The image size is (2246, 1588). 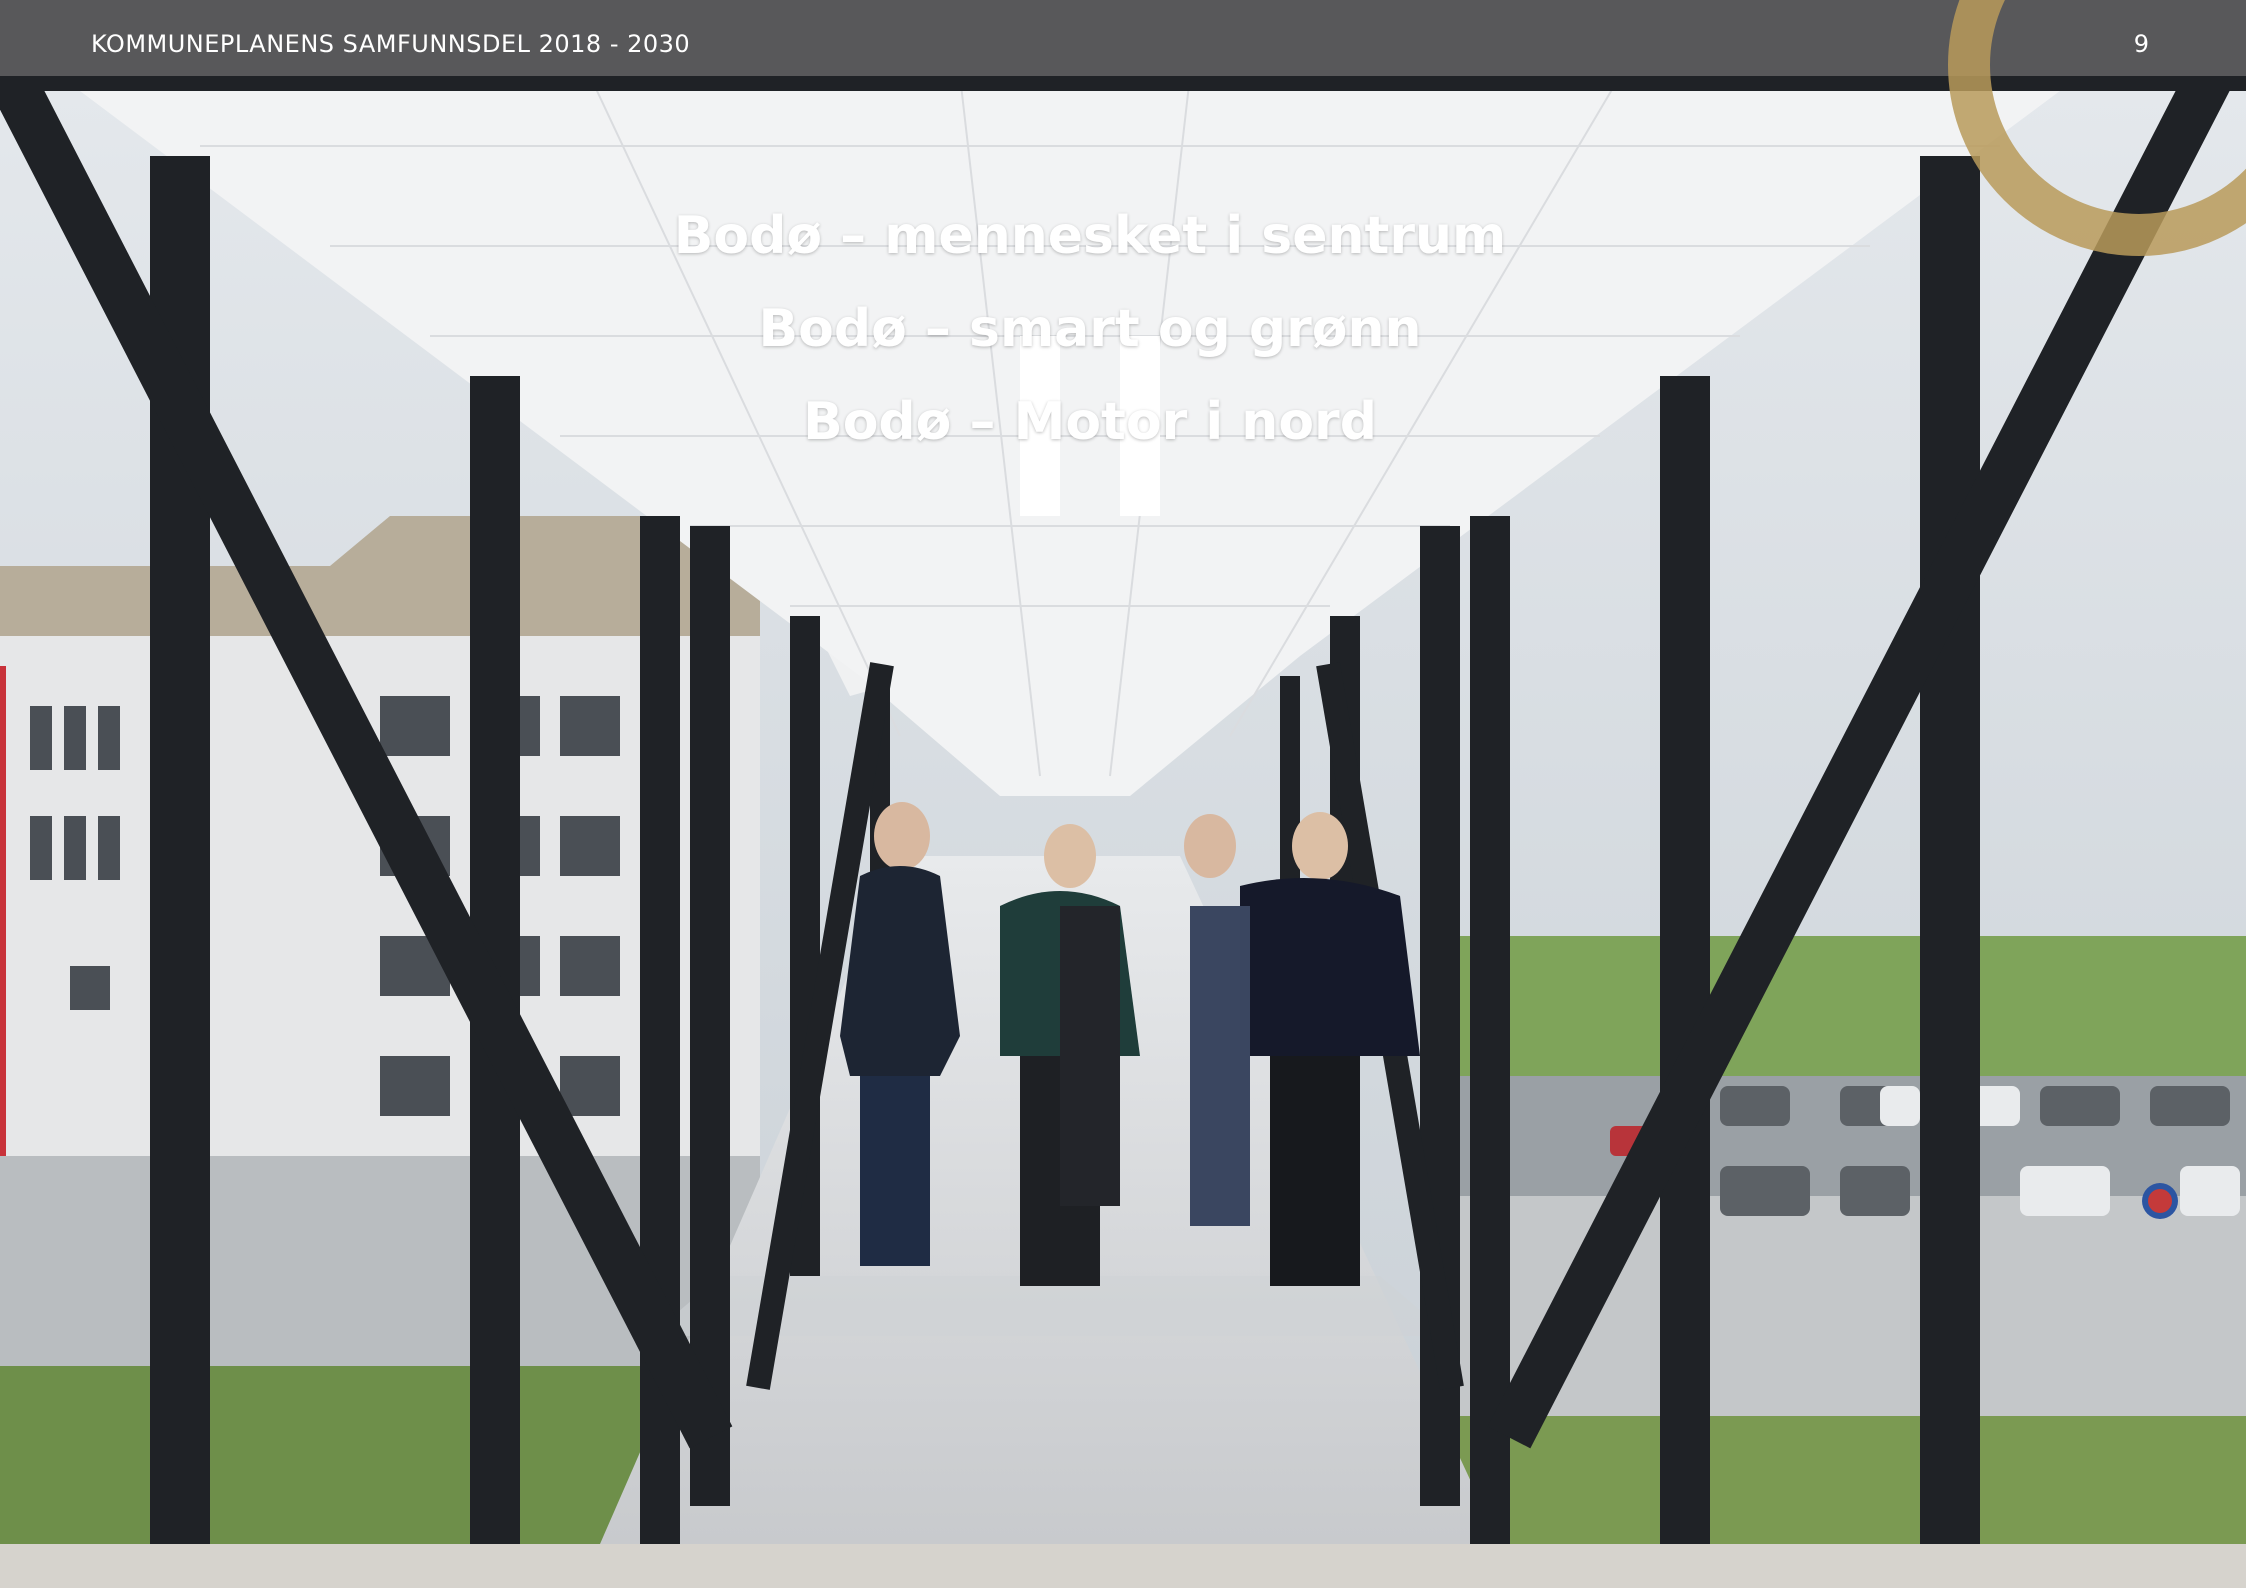 What do you see at coordinates (1090, 236) in the screenshot?
I see `slogan-line-1: Bodø – mennesket i sentrum` at bounding box center [1090, 236].